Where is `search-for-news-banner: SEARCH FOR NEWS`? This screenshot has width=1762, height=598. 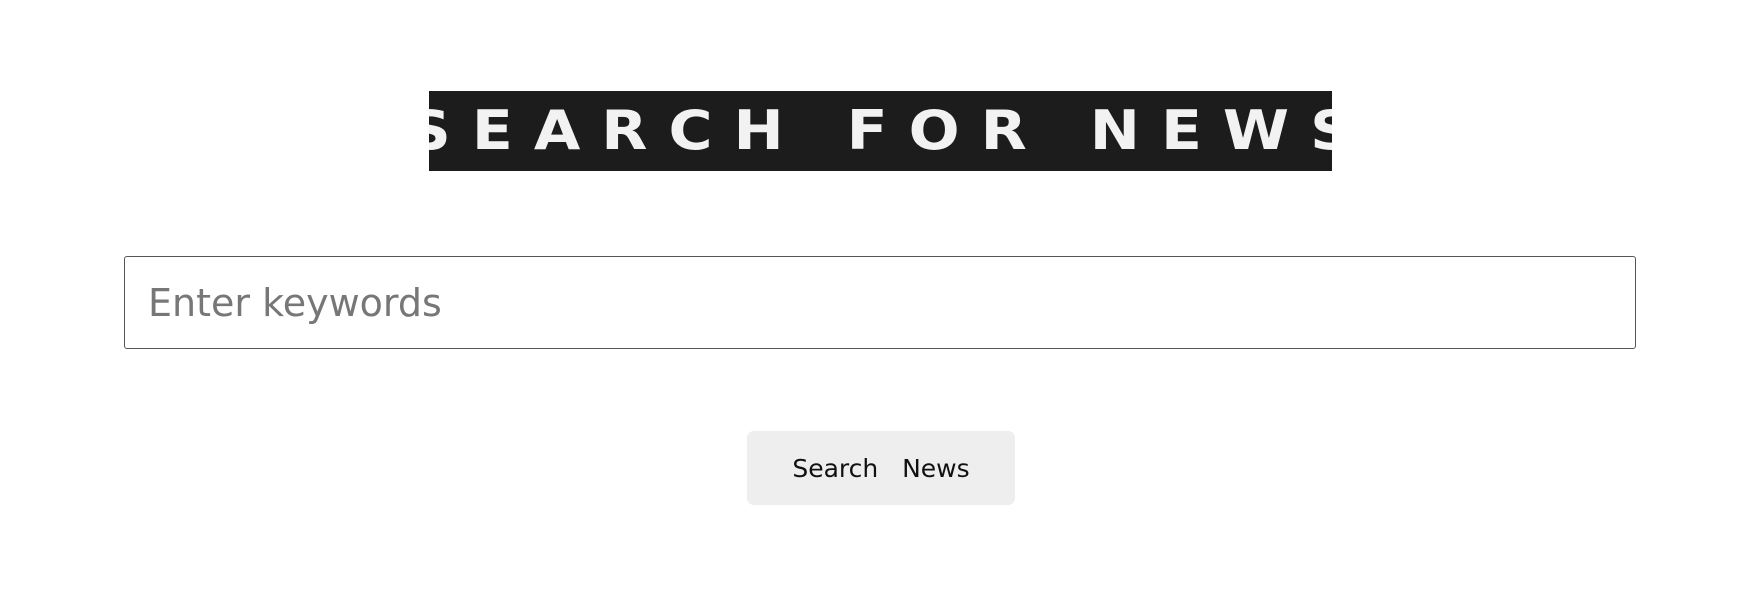
search-for-news-banner: SEARCH FOR NEWS is located at coordinates (880, 131).